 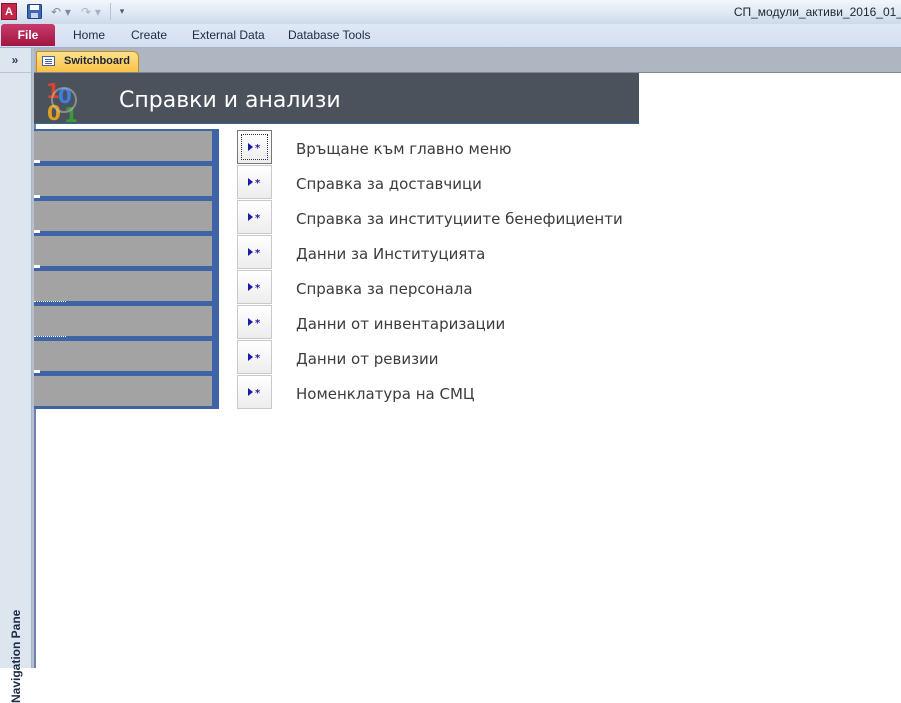 I want to click on title-bar: A ↶ ▾ ↷ ▾ ▾ СП_модули_активи_2016_01_, so click(x=450, y=12).